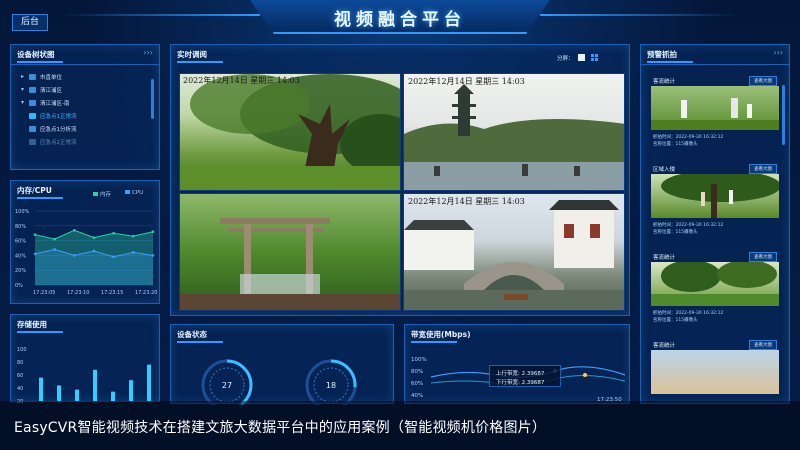 Image resolution: width=800 pixels, height=450 pixels. What do you see at coordinates (78, 293) in the screenshot?
I see `x-tick-label: 17:23:10` at bounding box center [78, 293].